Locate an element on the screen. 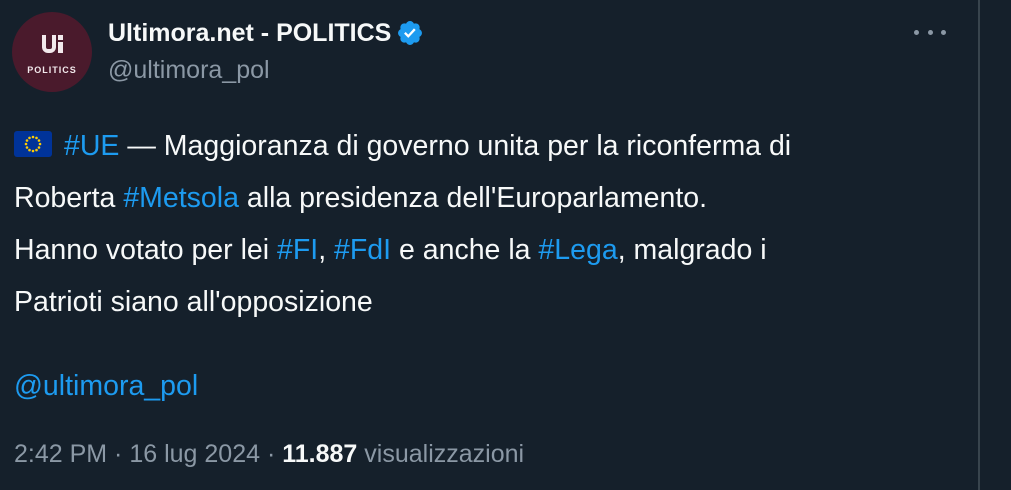 This screenshot has height=490, width=1011. tweet-time: 2:42 PM is located at coordinates (60, 454).